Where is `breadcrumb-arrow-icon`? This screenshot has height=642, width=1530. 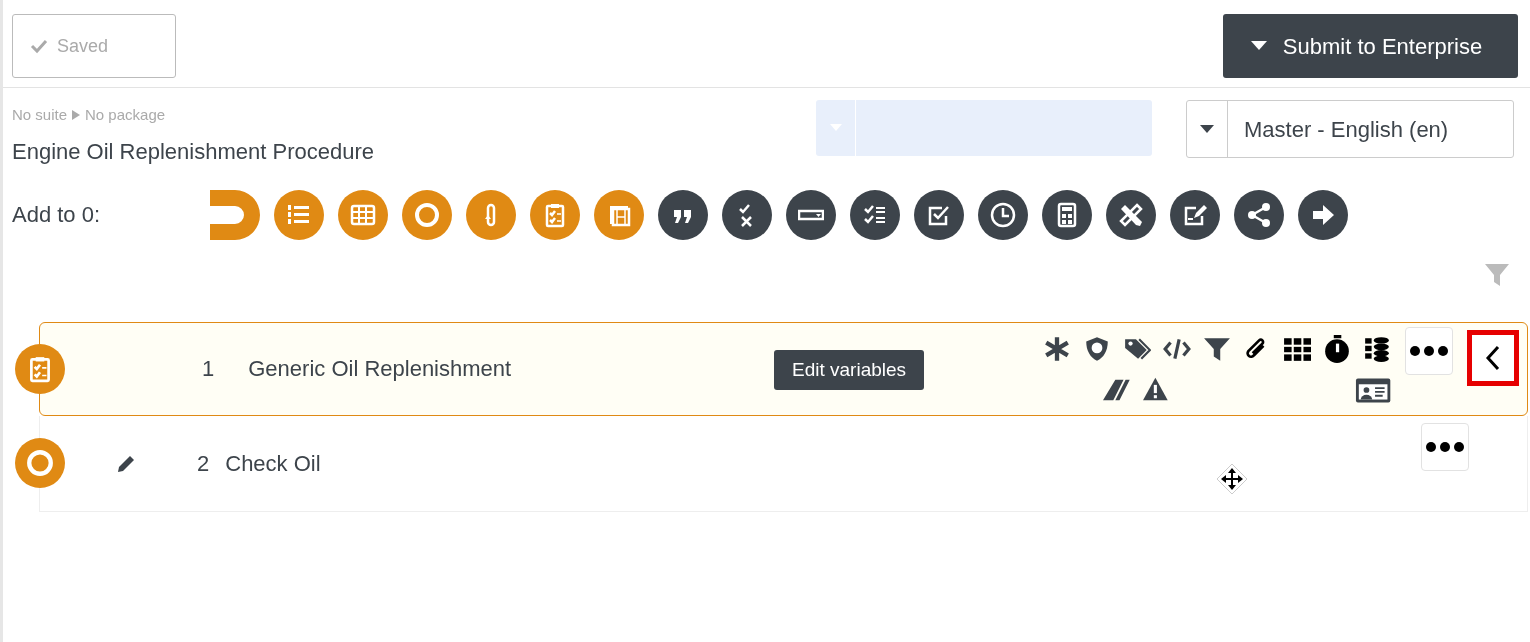
breadcrumb-arrow-icon is located at coordinates (76, 115).